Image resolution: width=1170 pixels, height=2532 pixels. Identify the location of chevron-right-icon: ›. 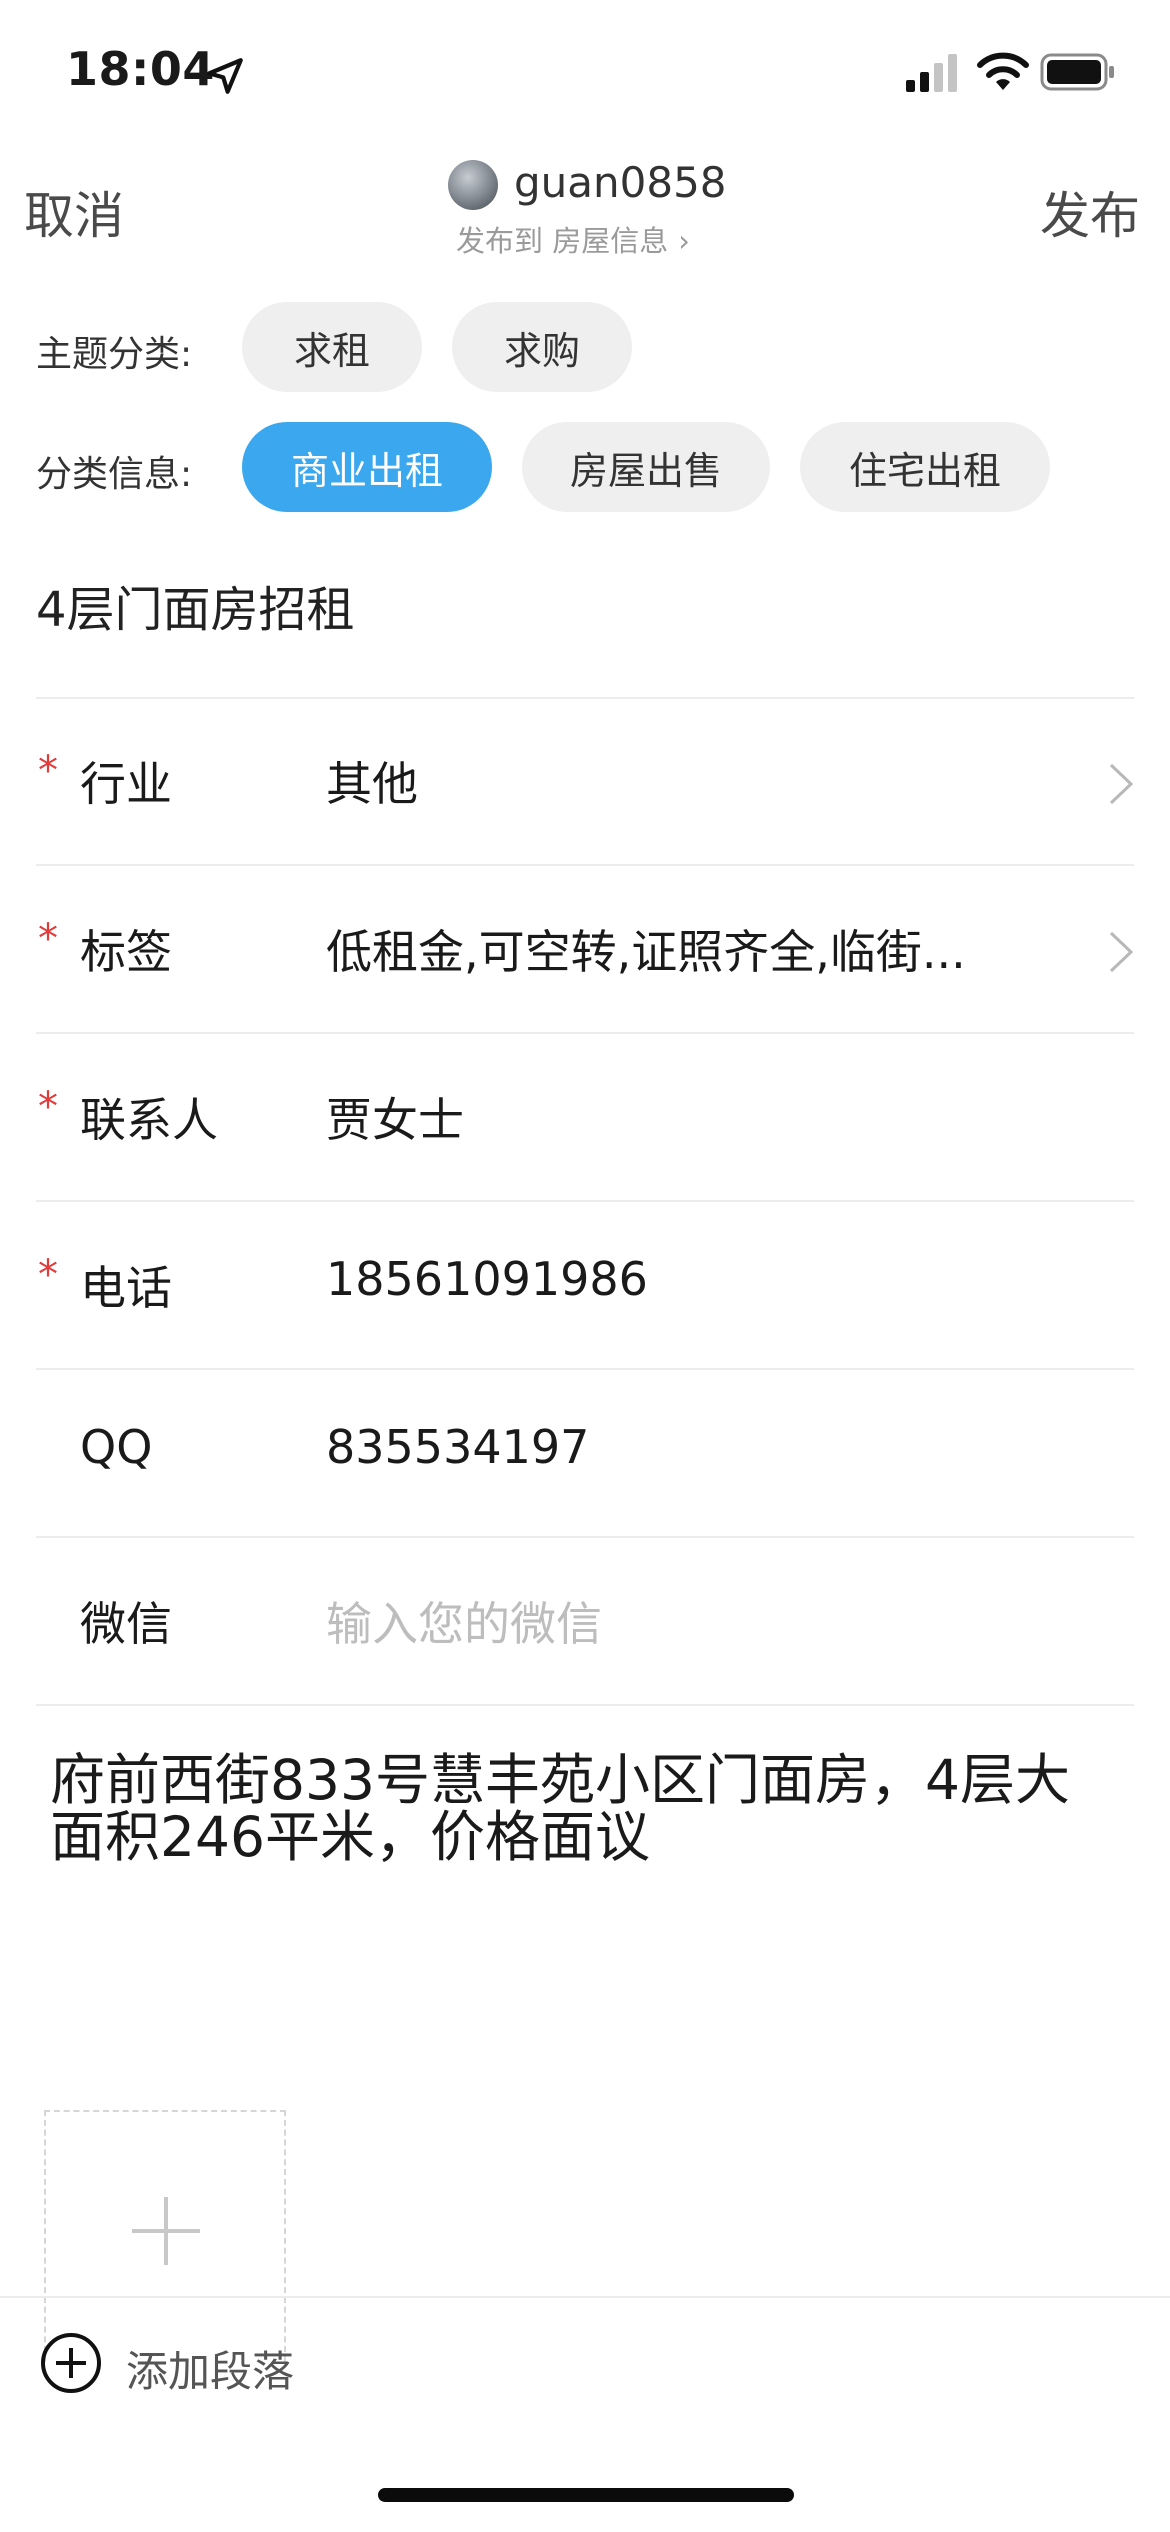
(684, 241).